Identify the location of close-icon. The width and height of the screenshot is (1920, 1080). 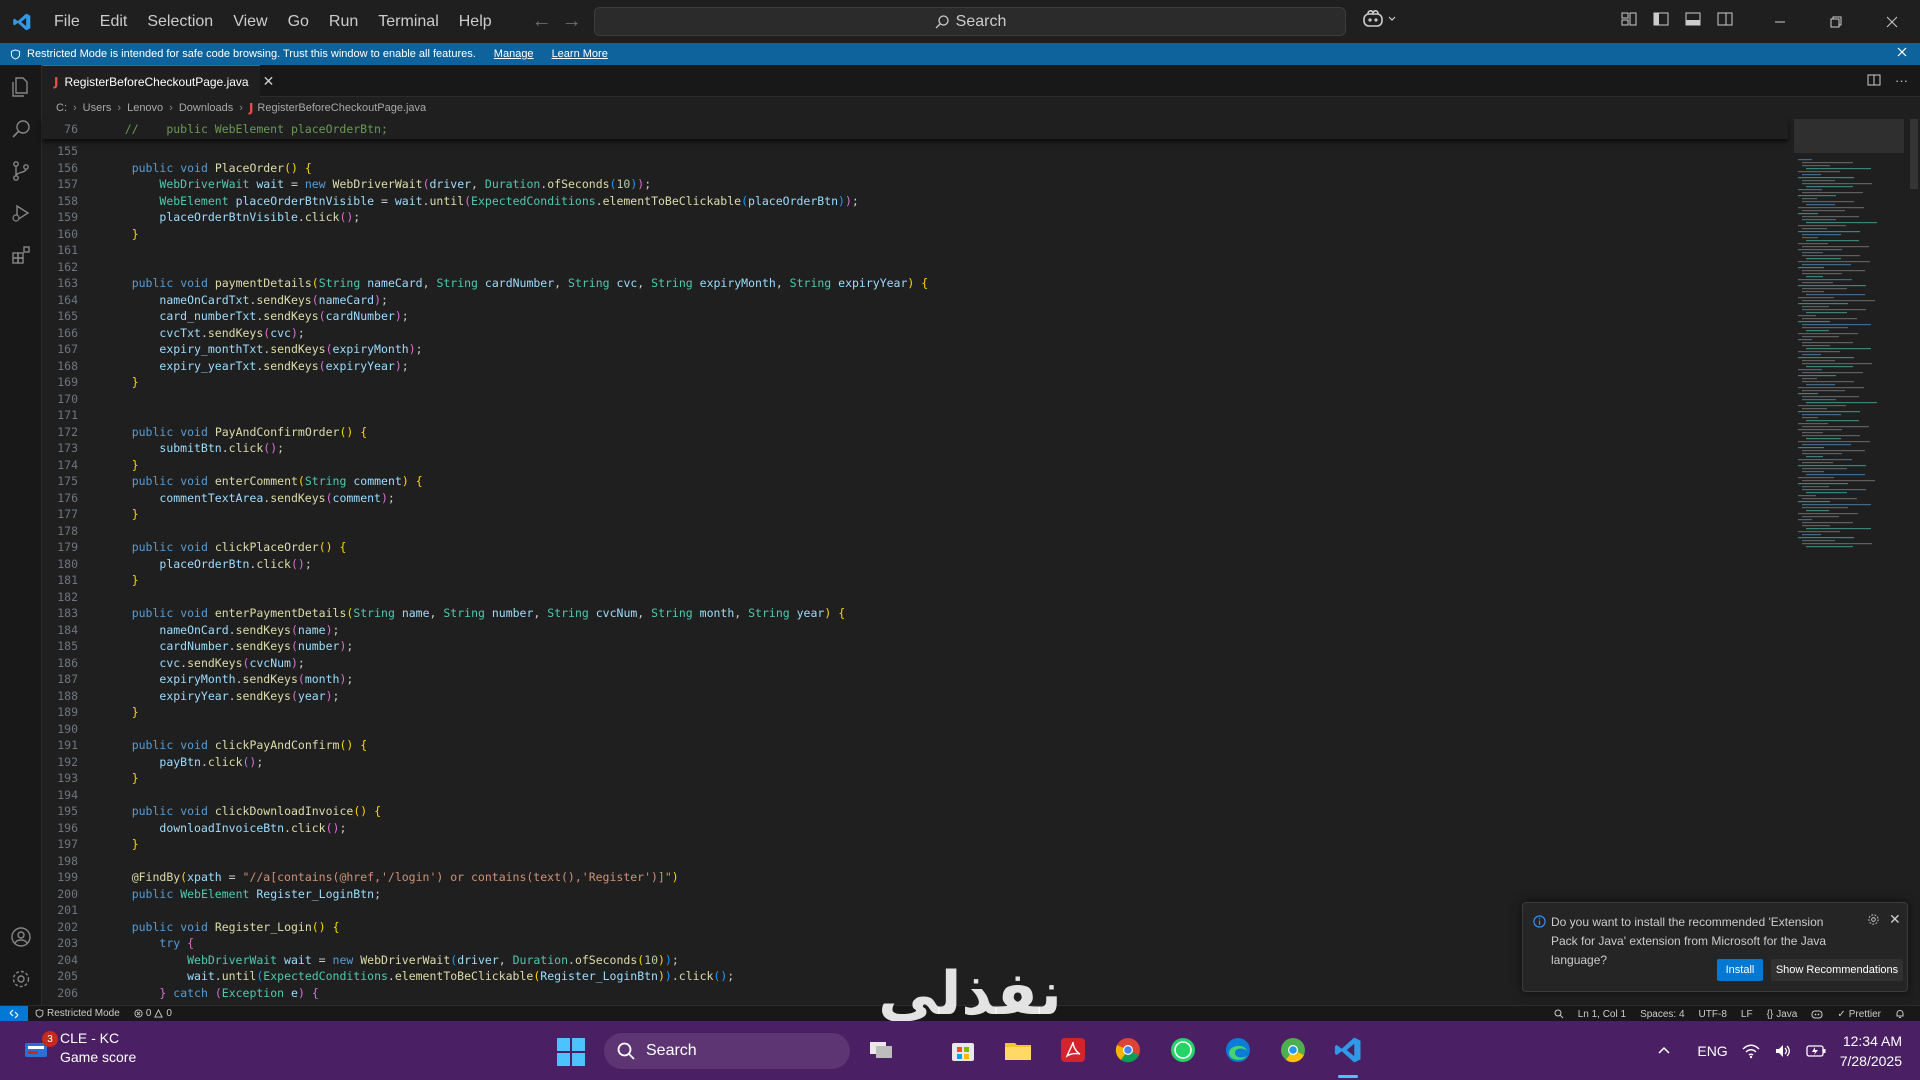
(1902, 52).